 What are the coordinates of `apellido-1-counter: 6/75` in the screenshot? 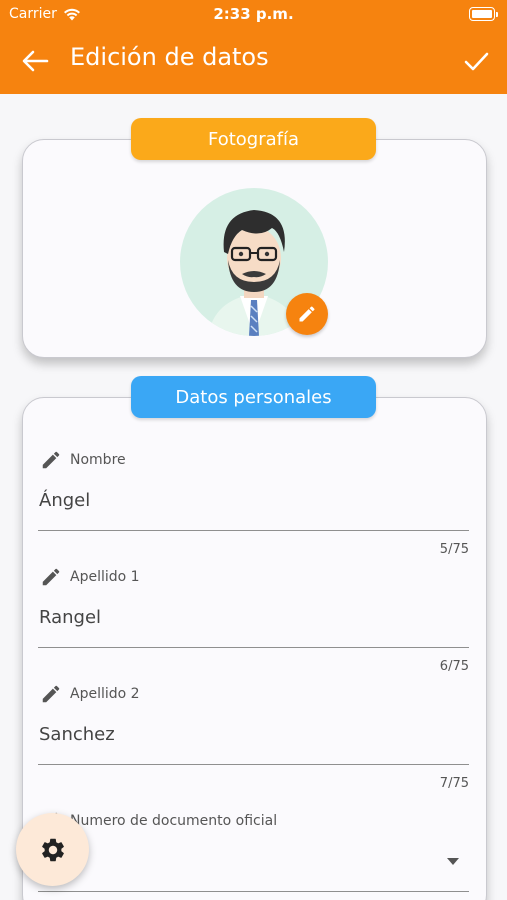 It's located at (454, 666).